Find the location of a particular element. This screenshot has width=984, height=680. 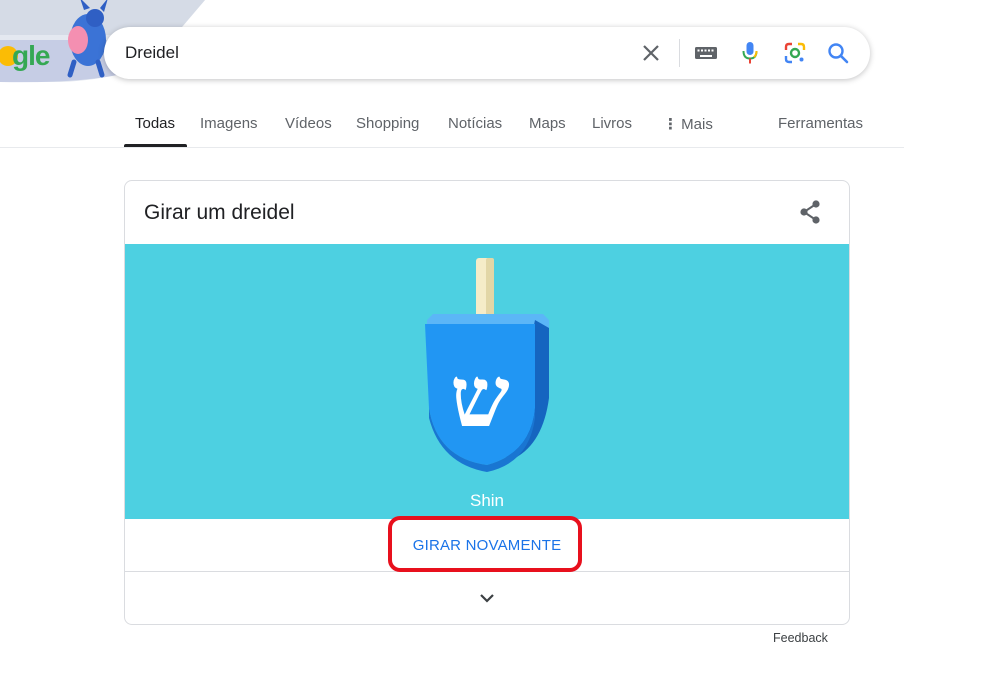

search-divider is located at coordinates (679, 53).